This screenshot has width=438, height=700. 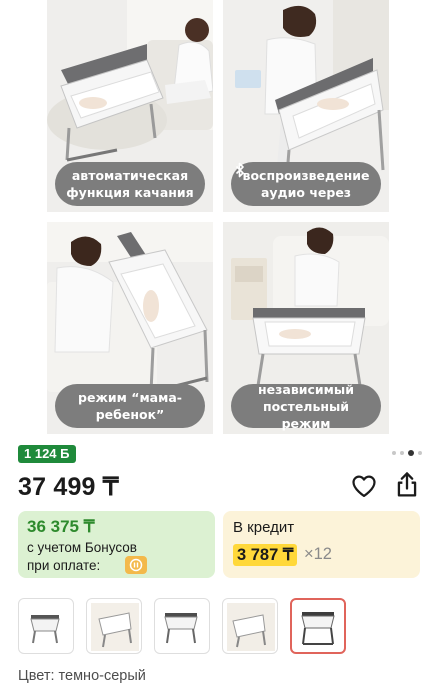 I want to click on credit-card-option: В кредит 3 787 ₸ ×12, so click(x=321, y=544).